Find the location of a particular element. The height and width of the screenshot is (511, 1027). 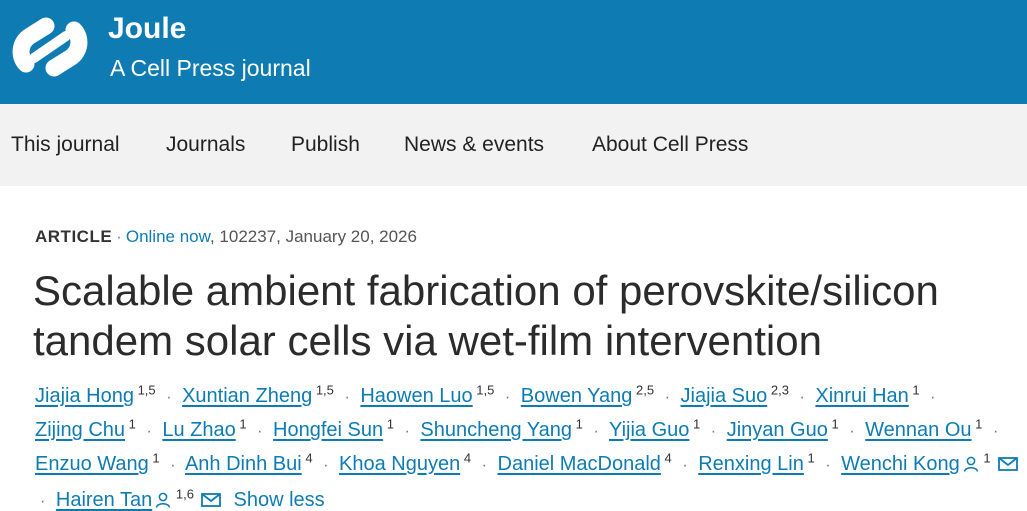

author-name: Lu Zhao is located at coordinates (198, 430).